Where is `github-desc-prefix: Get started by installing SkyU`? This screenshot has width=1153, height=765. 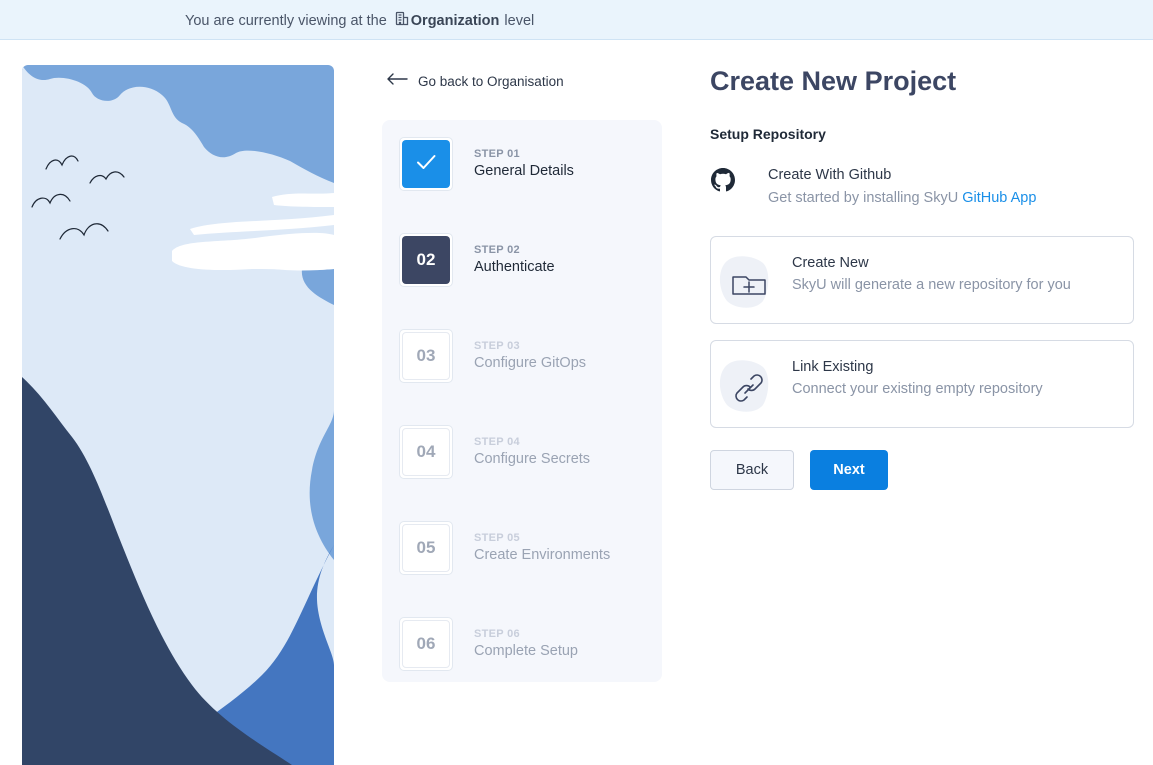
github-desc-prefix: Get started by installing SkyU is located at coordinates (863, 198).